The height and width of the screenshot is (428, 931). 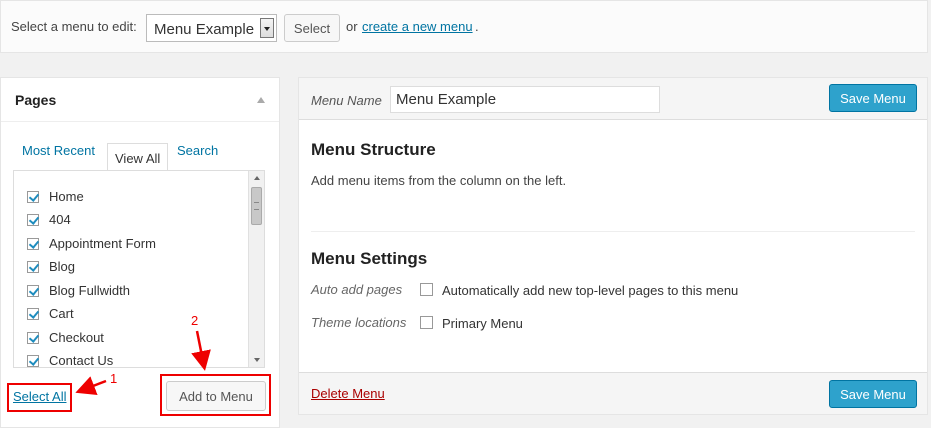 What do you see at coordinates (482, 323) in the screenshot?
I see `primary-menu-text: Primary Menu` at bounding box center [482, 323].